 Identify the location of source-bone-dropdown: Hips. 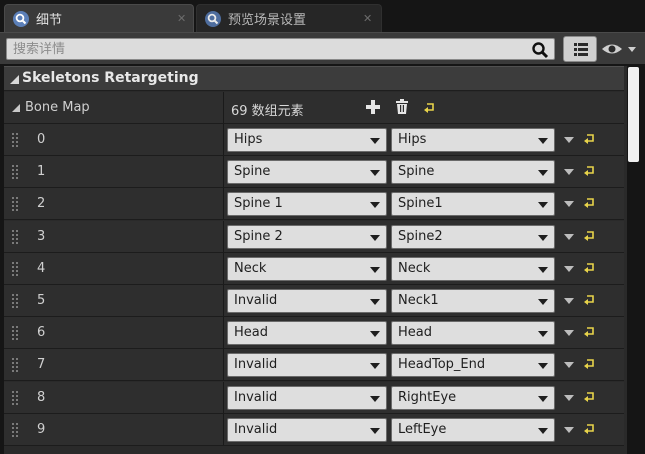
(307, 140).